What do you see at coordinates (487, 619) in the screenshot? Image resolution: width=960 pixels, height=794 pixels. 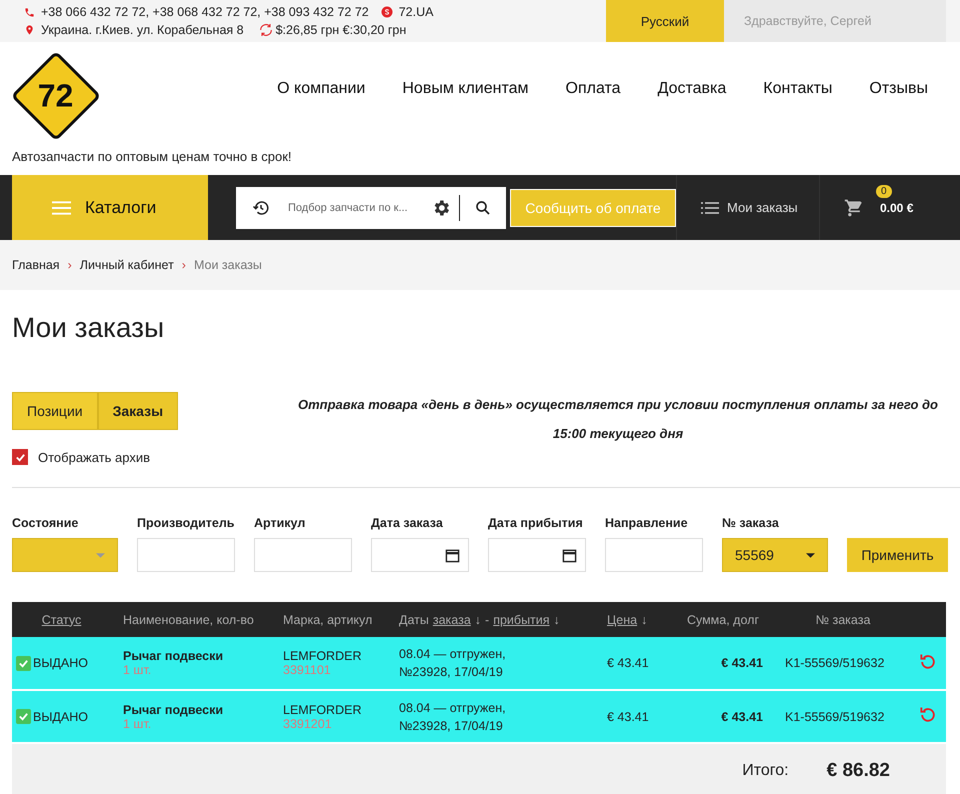 I see `column-header: -` at bounding box center [487, 619].